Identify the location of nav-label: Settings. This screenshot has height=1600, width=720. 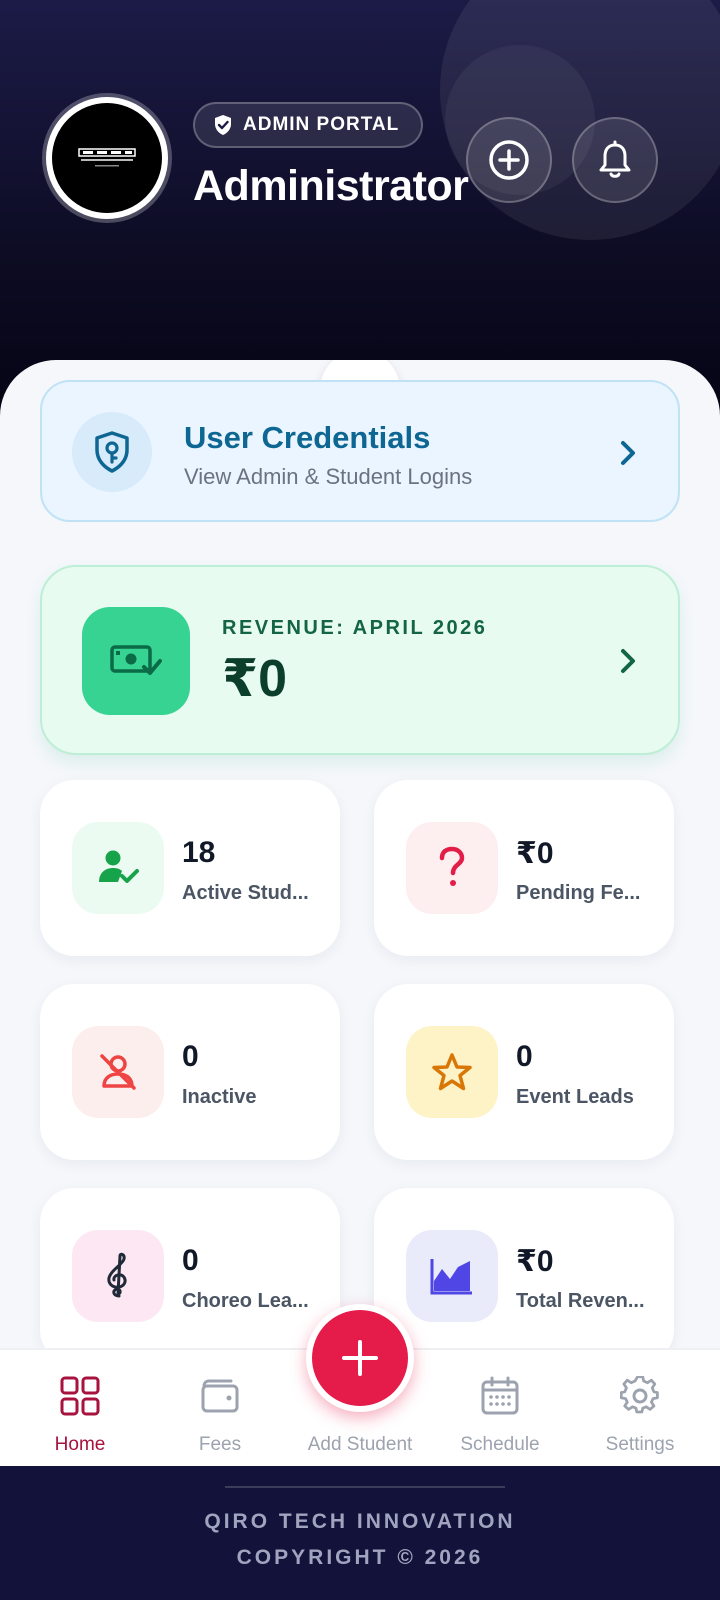
(640, 1444).